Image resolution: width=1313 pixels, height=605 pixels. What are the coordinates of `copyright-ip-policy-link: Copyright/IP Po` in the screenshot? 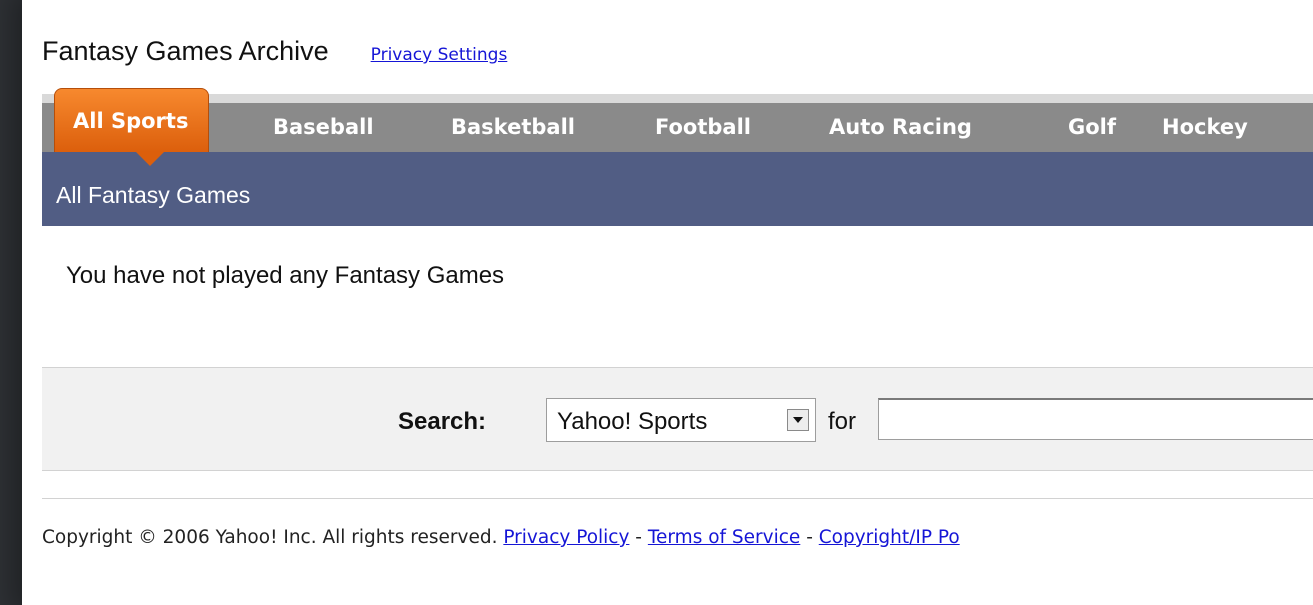 It's located at (889, 537).